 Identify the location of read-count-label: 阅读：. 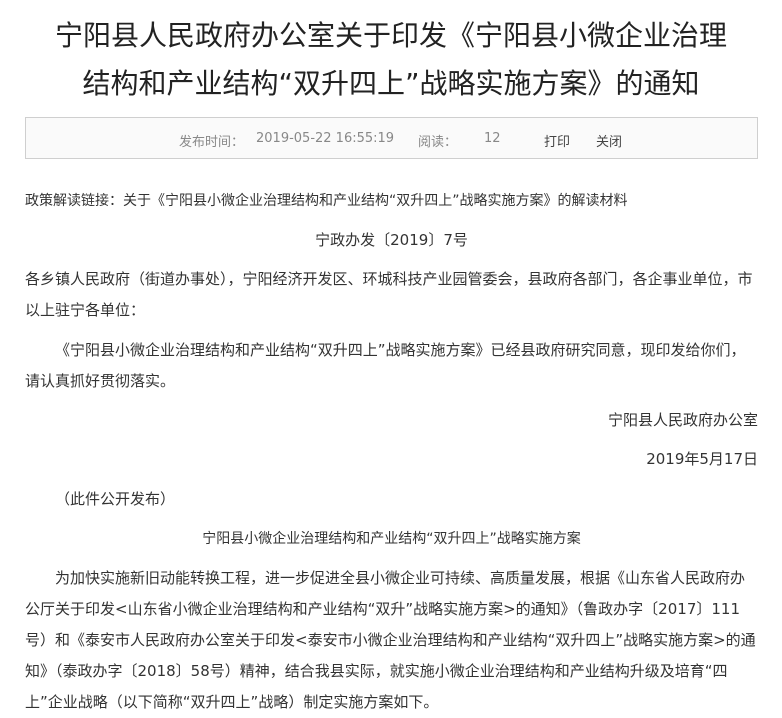
(438, 142).